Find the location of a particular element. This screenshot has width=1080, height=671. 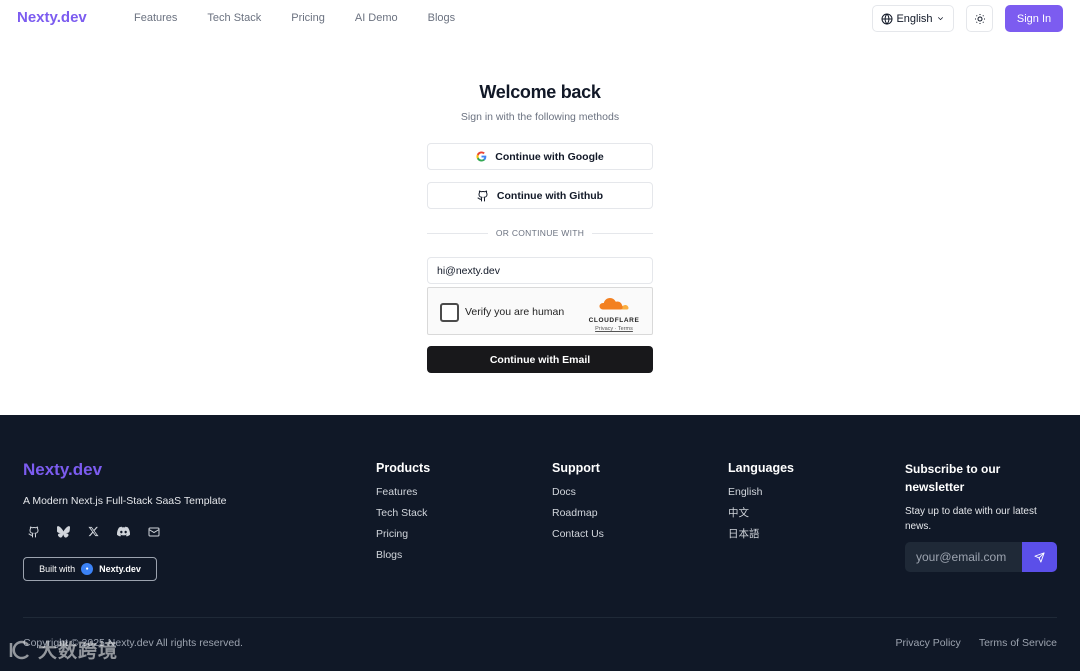

nav-features: Features is located at coordinates (155, 18).